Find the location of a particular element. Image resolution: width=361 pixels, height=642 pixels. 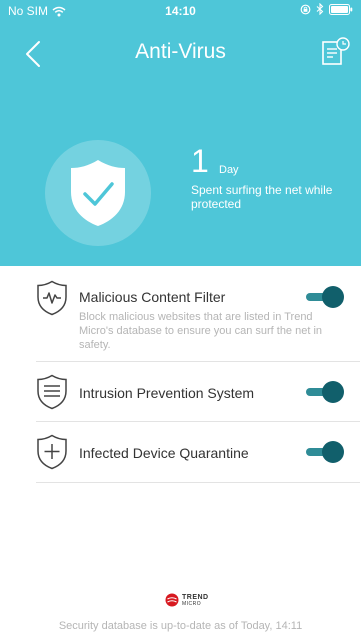

shield-status-badge is located at coordinates (98, 193).